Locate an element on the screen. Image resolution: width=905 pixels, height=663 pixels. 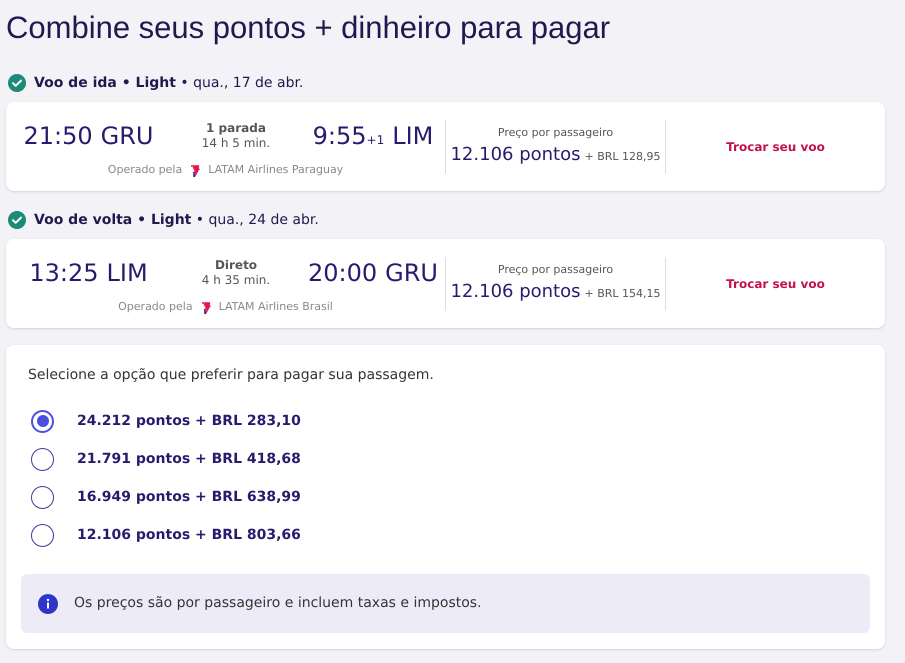
day-offset: +1 is located at coordinates (375, 140).